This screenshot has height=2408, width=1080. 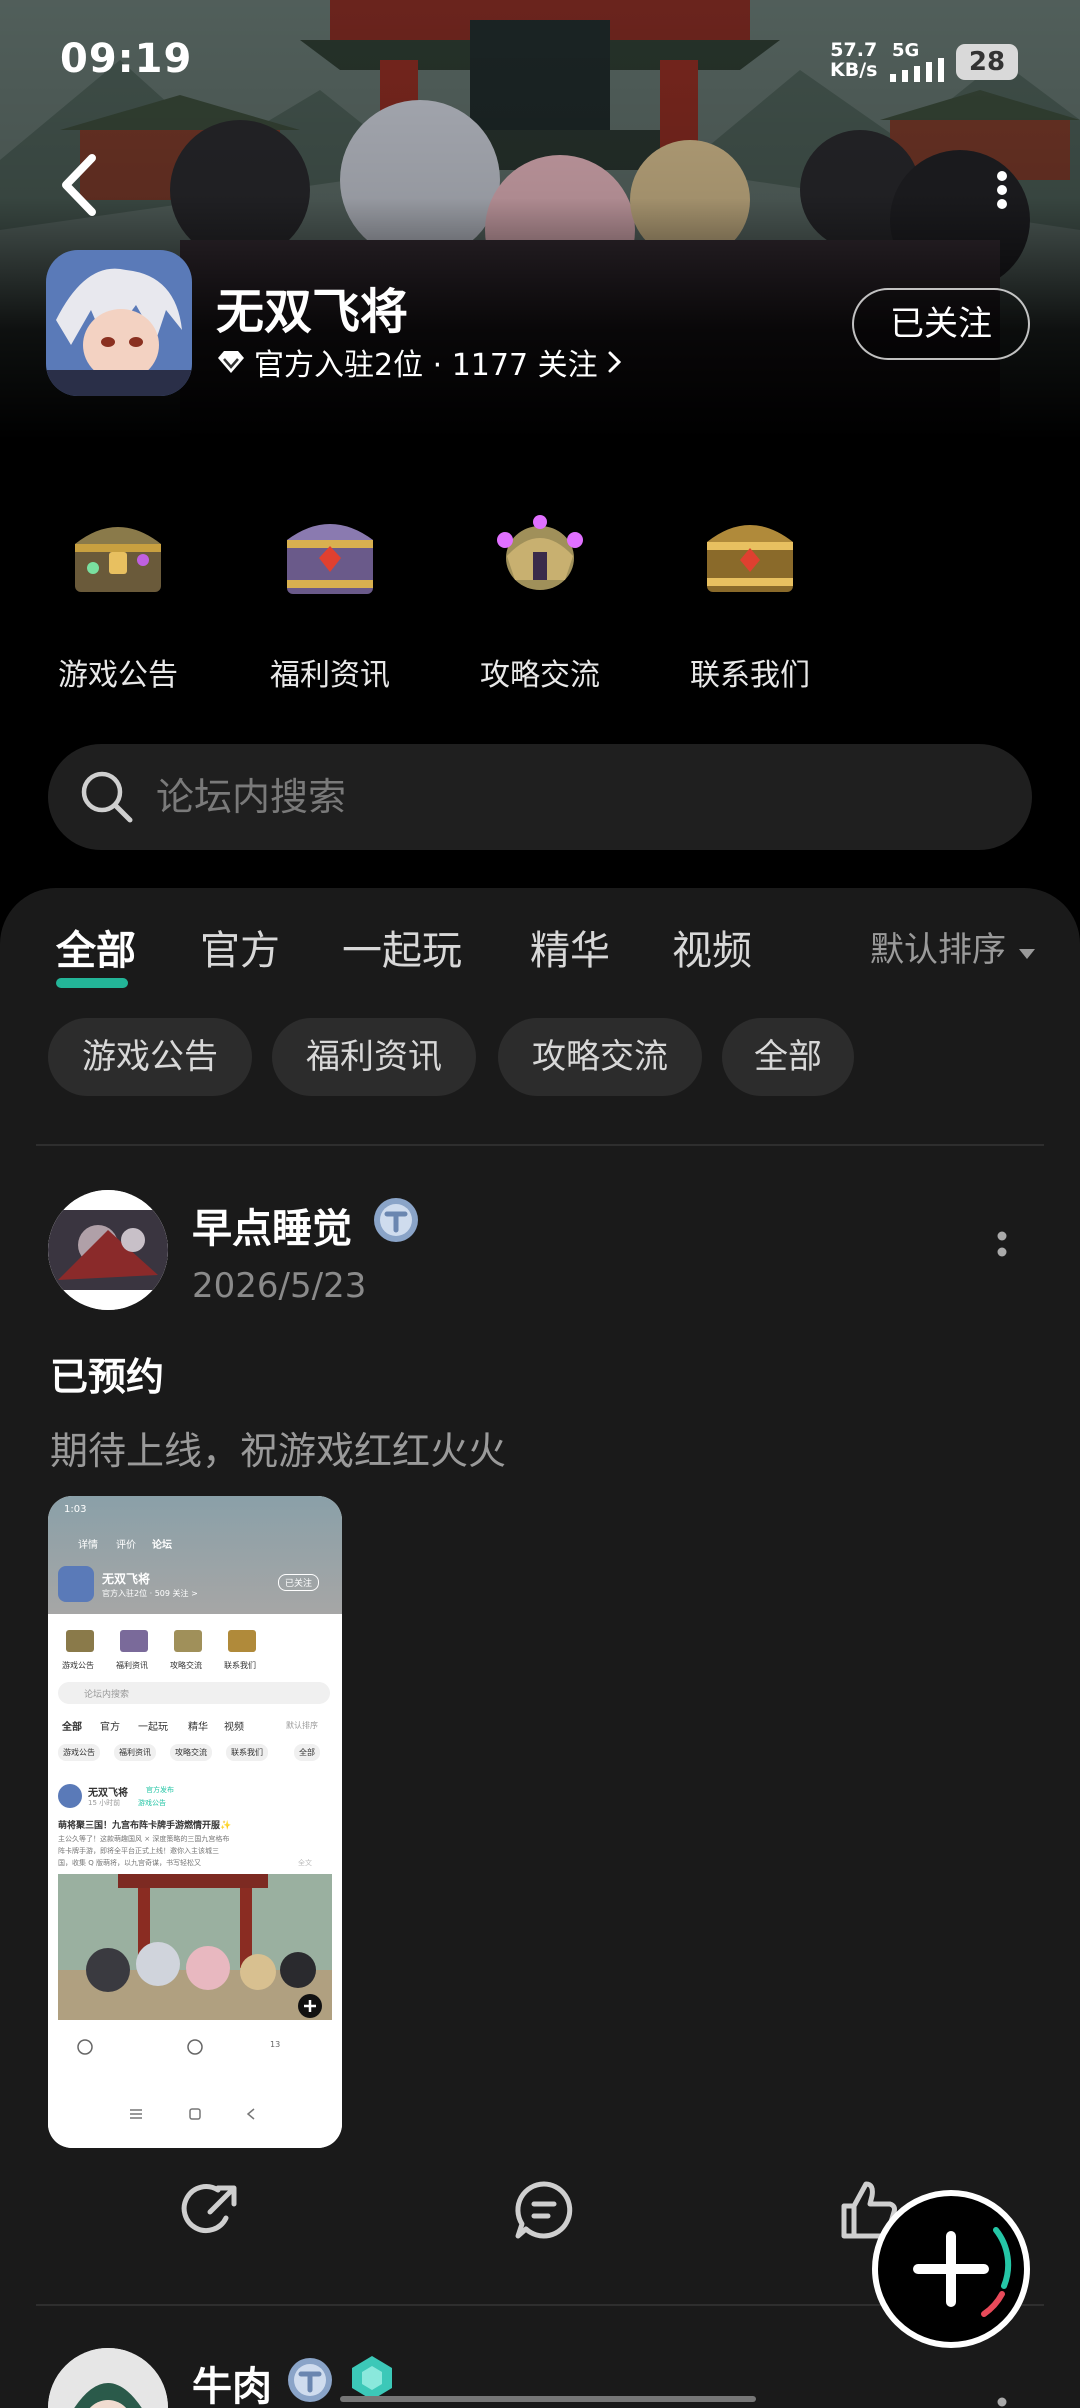 I want to click on chest-icon, so click(x=118, y=559).